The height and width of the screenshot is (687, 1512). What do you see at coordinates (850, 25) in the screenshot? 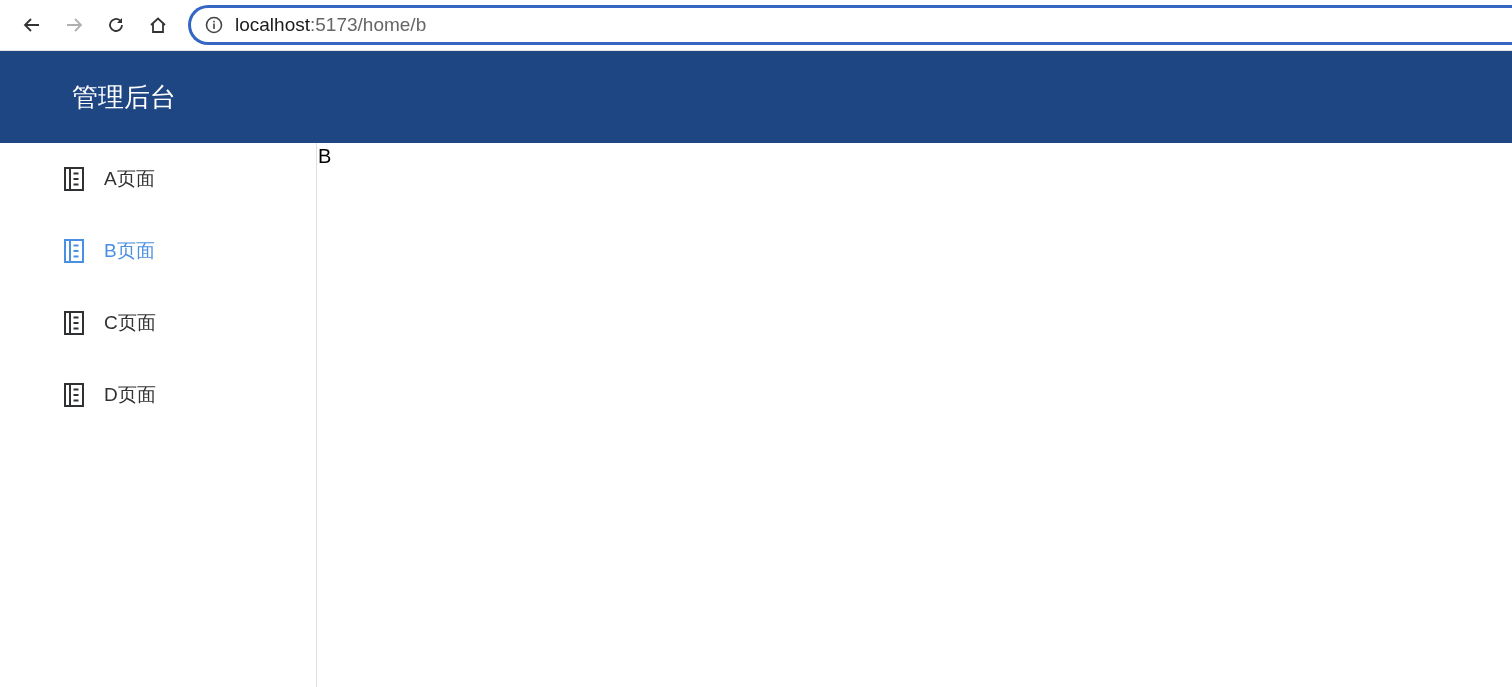
I see `address-bar: localhost:5173/home/b` at bounding box center [850, 25].